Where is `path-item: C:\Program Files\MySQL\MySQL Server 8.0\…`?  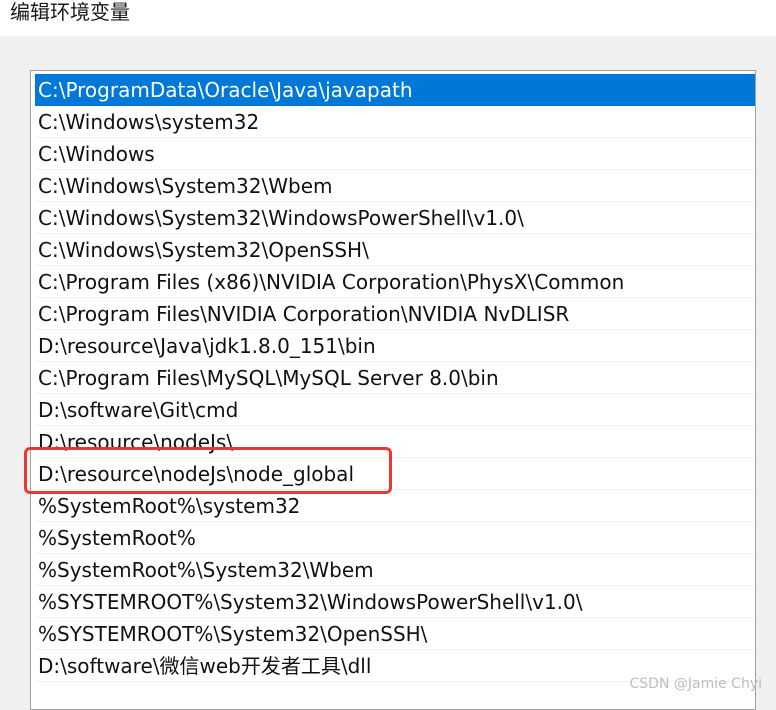
path-item: C:\Program Files\MySQL\MySQL Server 8.0\… is located at coordinates (395, 378).